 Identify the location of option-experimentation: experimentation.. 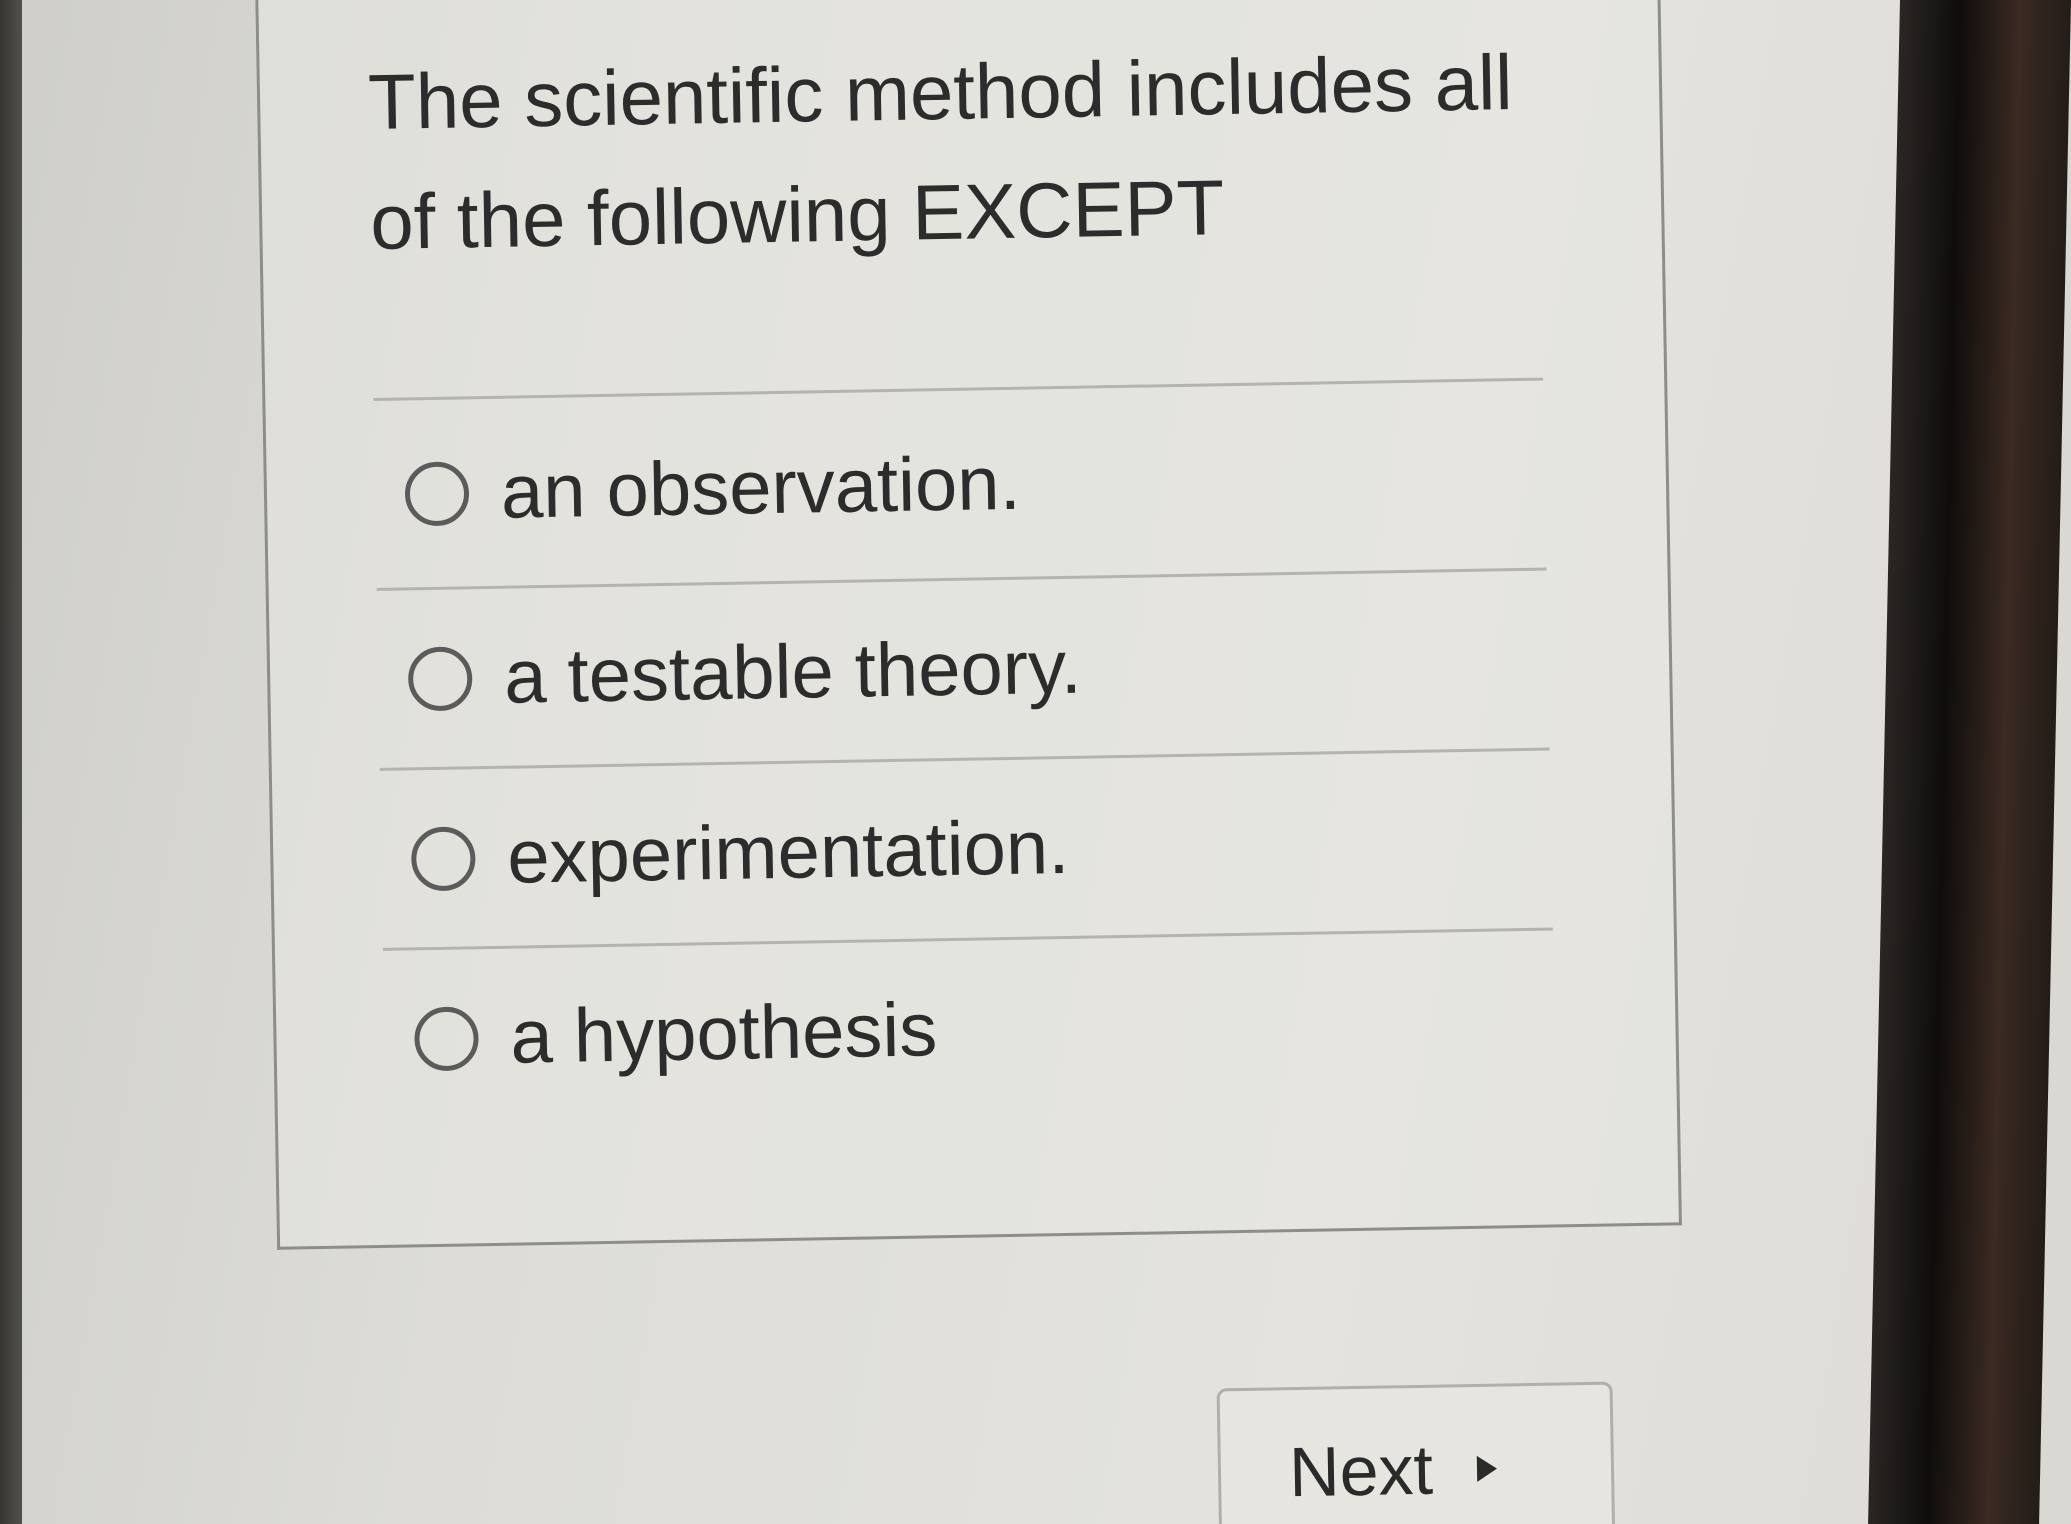
(966, 847).